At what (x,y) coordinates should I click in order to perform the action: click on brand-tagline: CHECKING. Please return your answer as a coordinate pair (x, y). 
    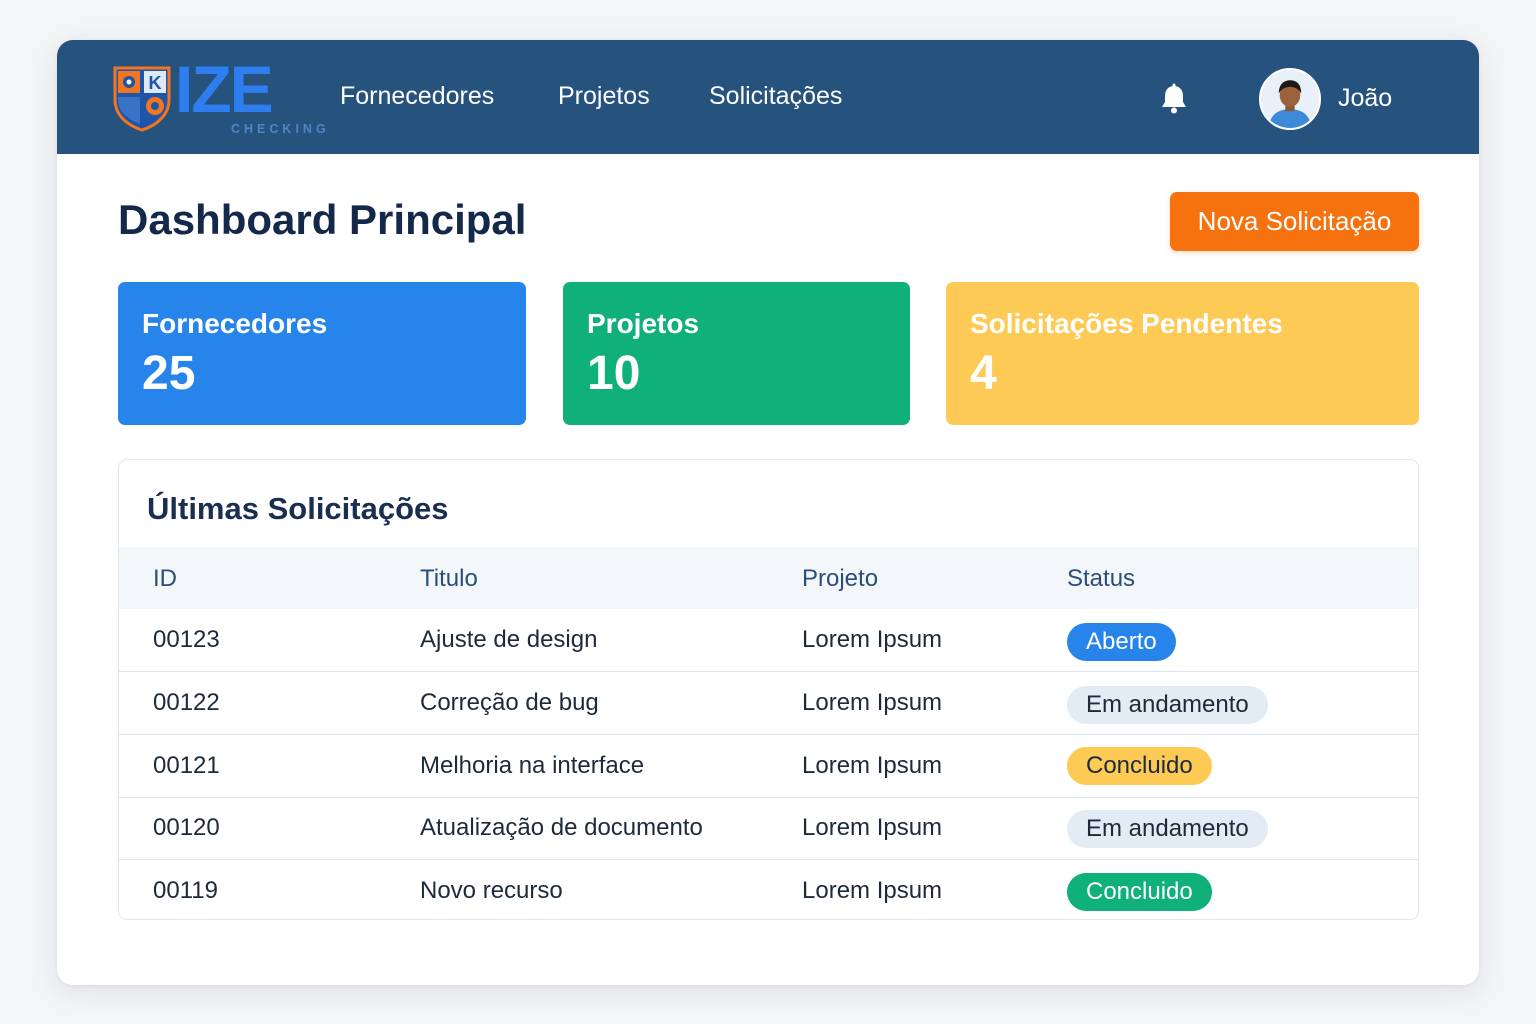
    Looking at the image, I should click on (280, 129).